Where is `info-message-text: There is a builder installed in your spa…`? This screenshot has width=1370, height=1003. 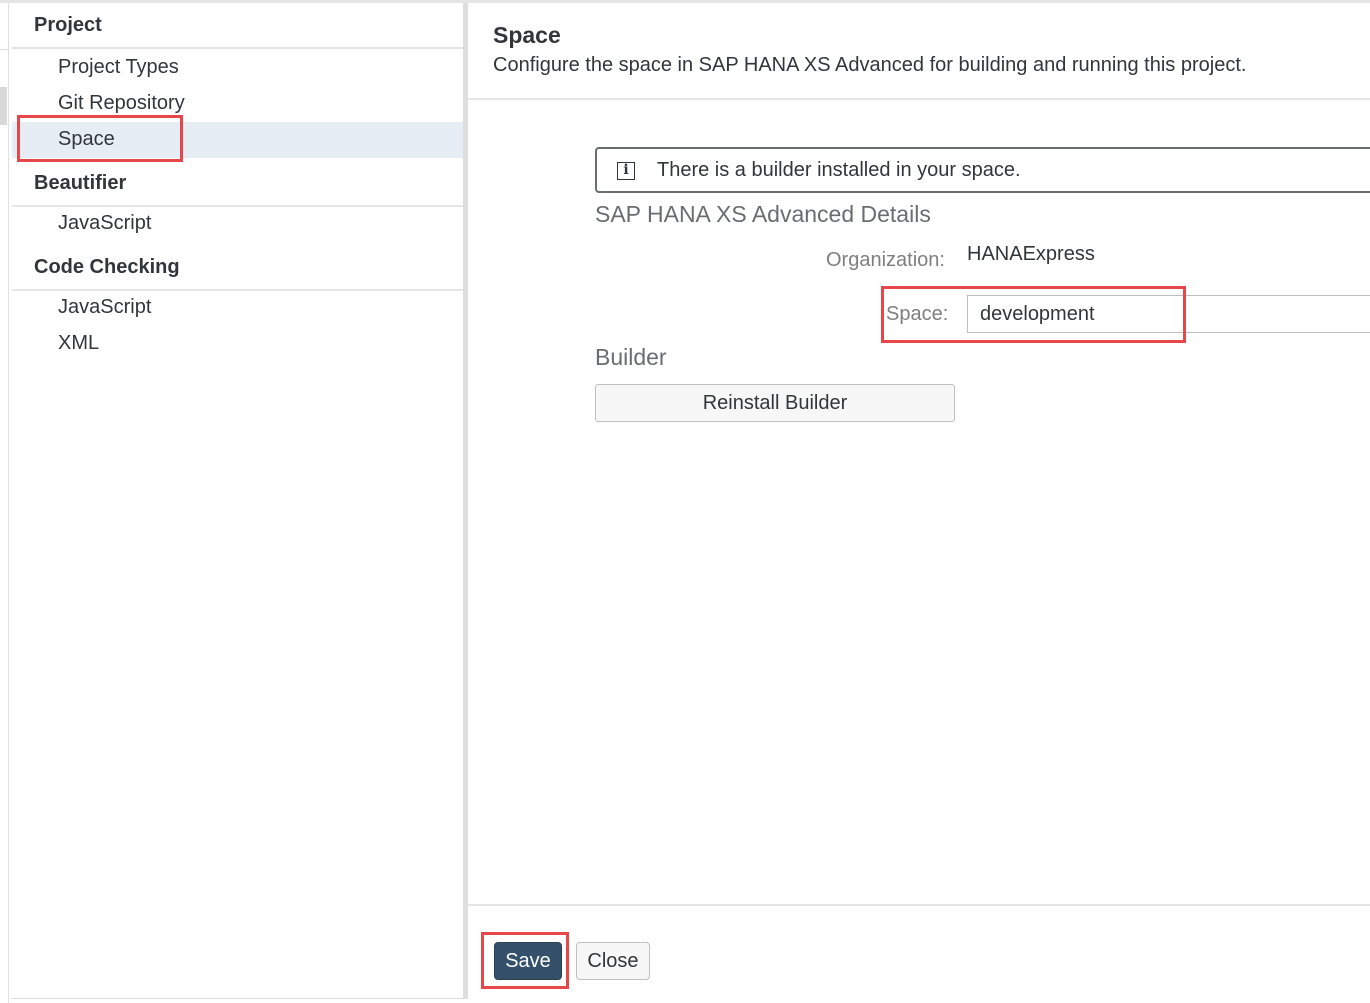 info-message-text: There is a builder installed in your spa… is located at coordinates (839, 170).